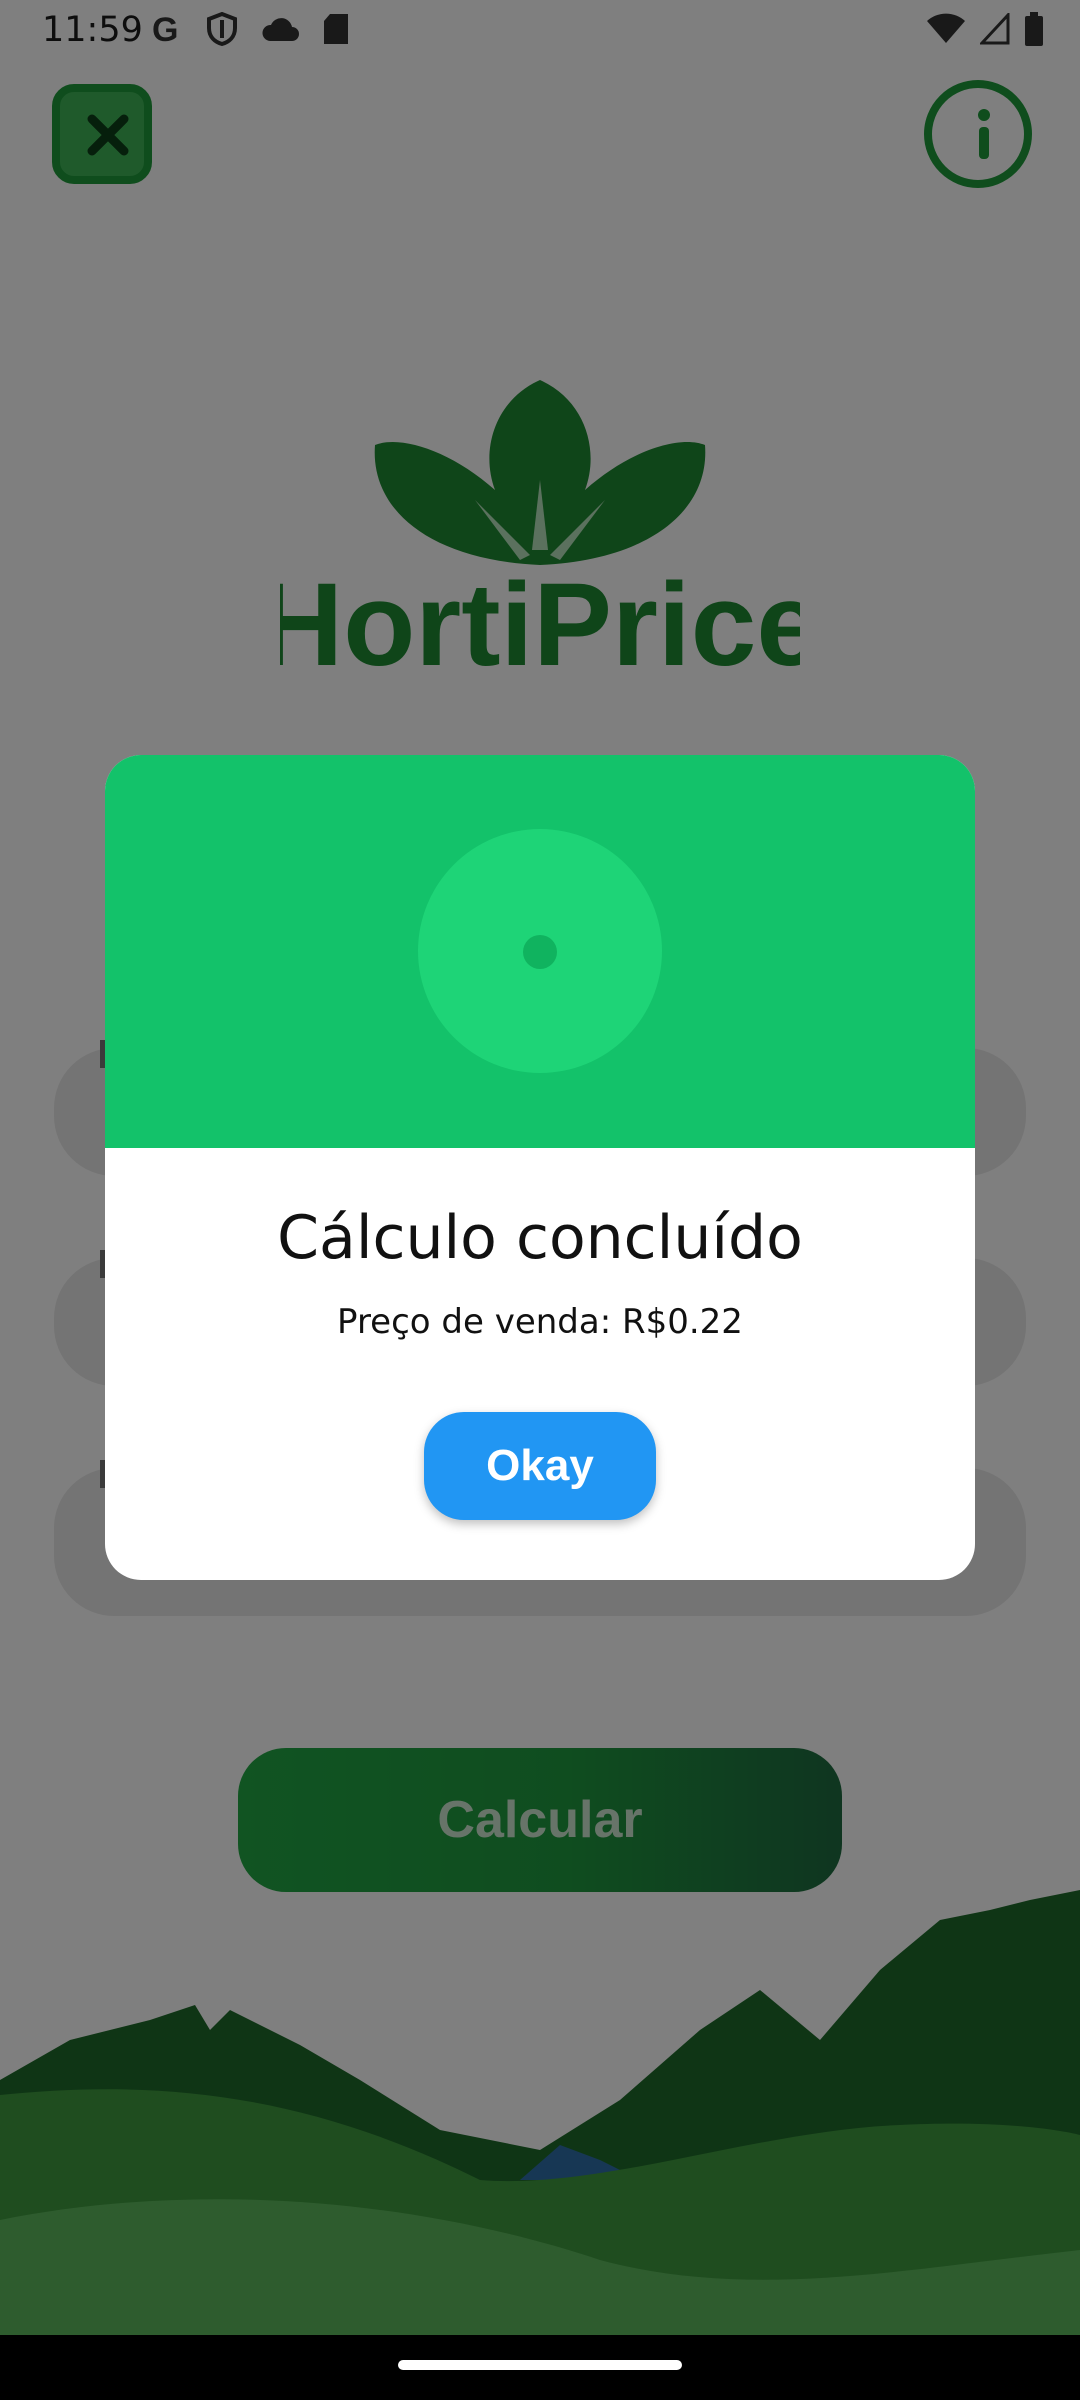 This screenshot has width=1080, height=2400. I want to click on dialog-illustration-dot, so click(540, 952).